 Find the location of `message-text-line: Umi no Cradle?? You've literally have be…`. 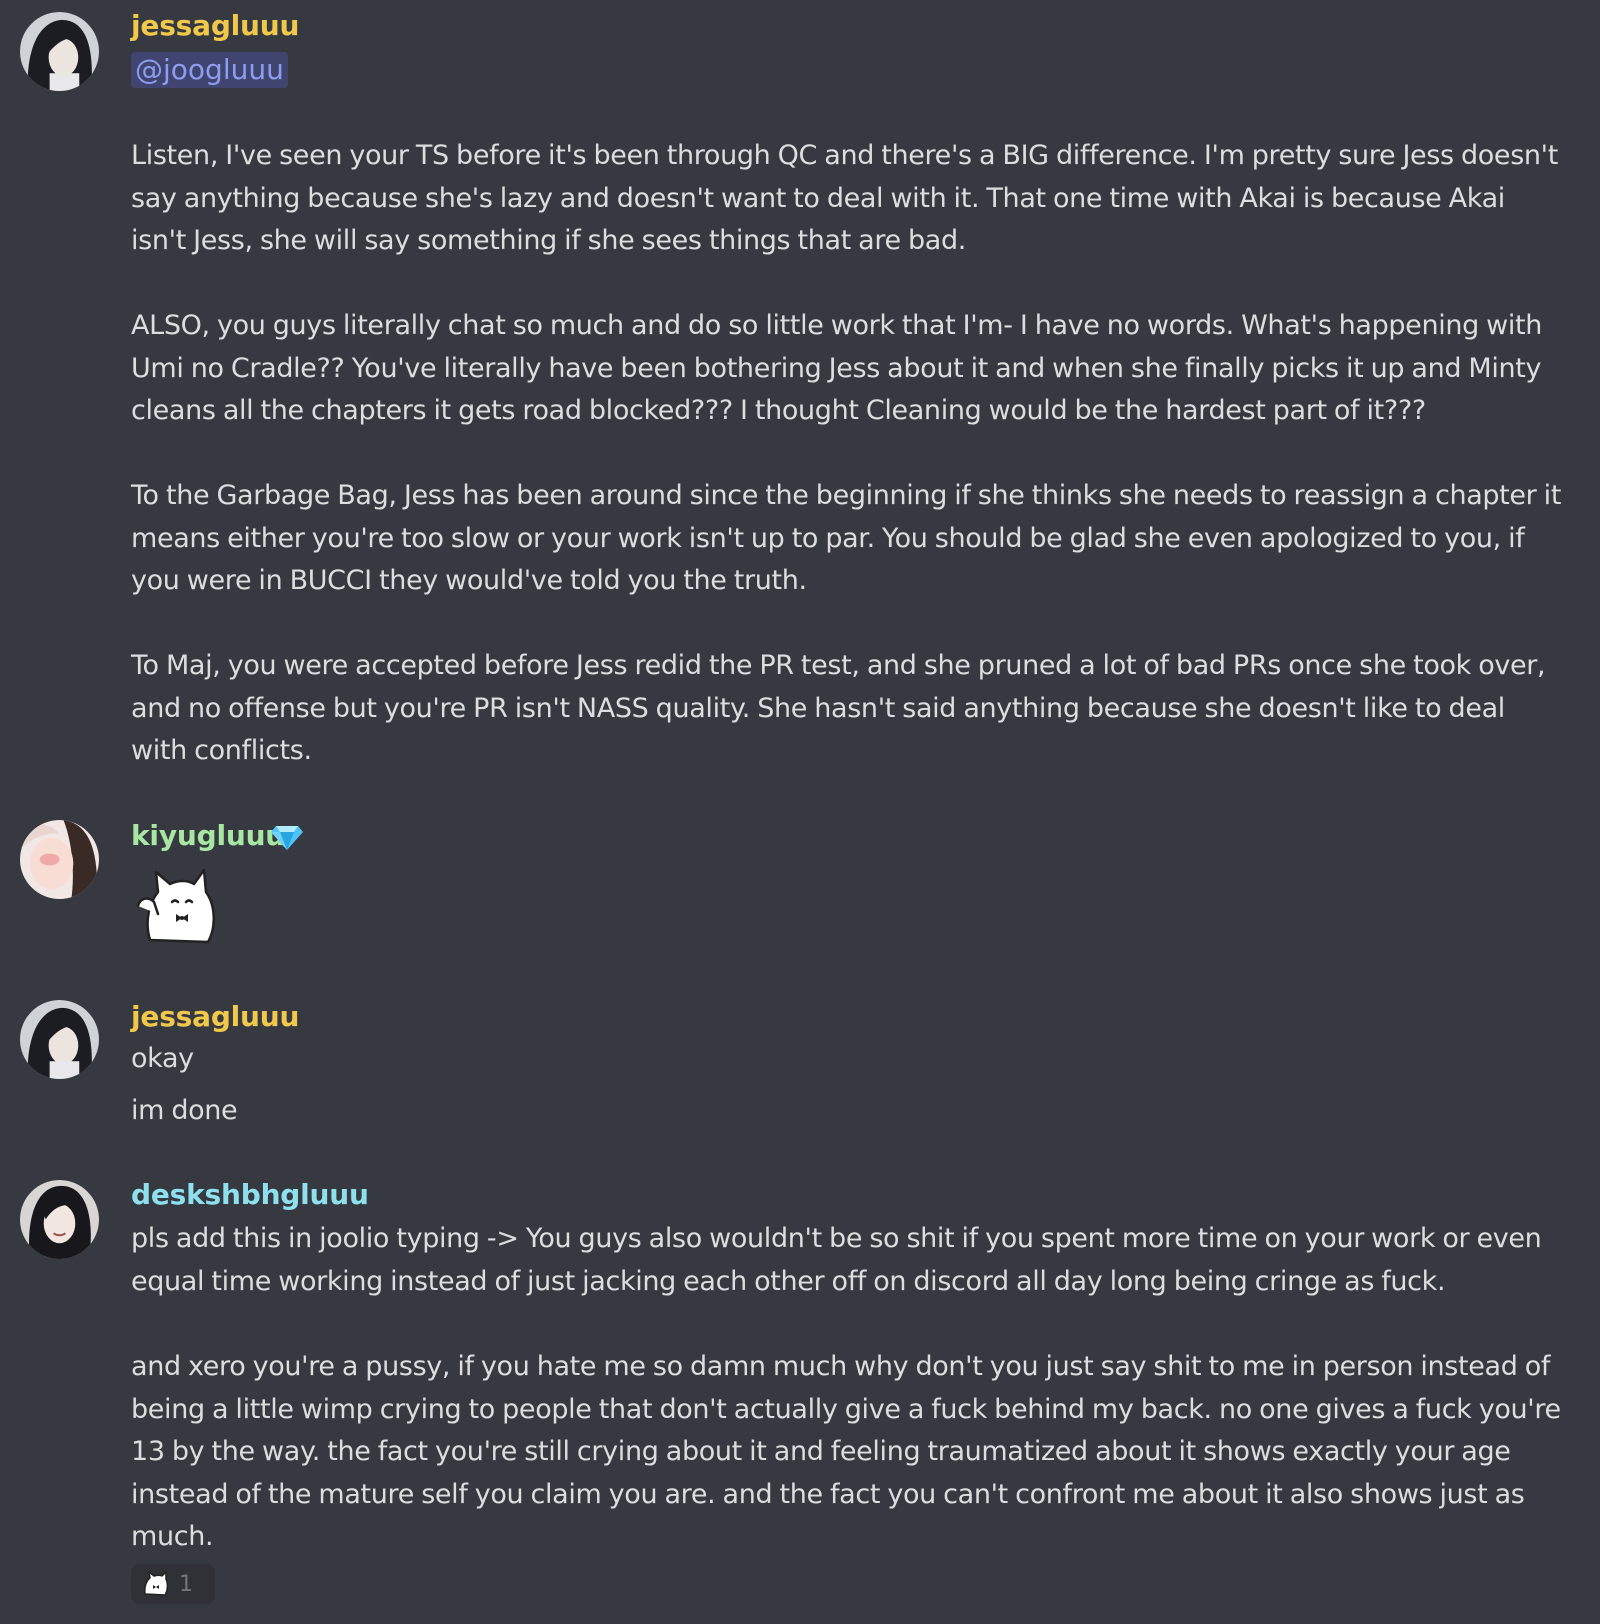

message-text-line: Umi no Cradle?? You've literally have be… is located at coordinates (836, 368).